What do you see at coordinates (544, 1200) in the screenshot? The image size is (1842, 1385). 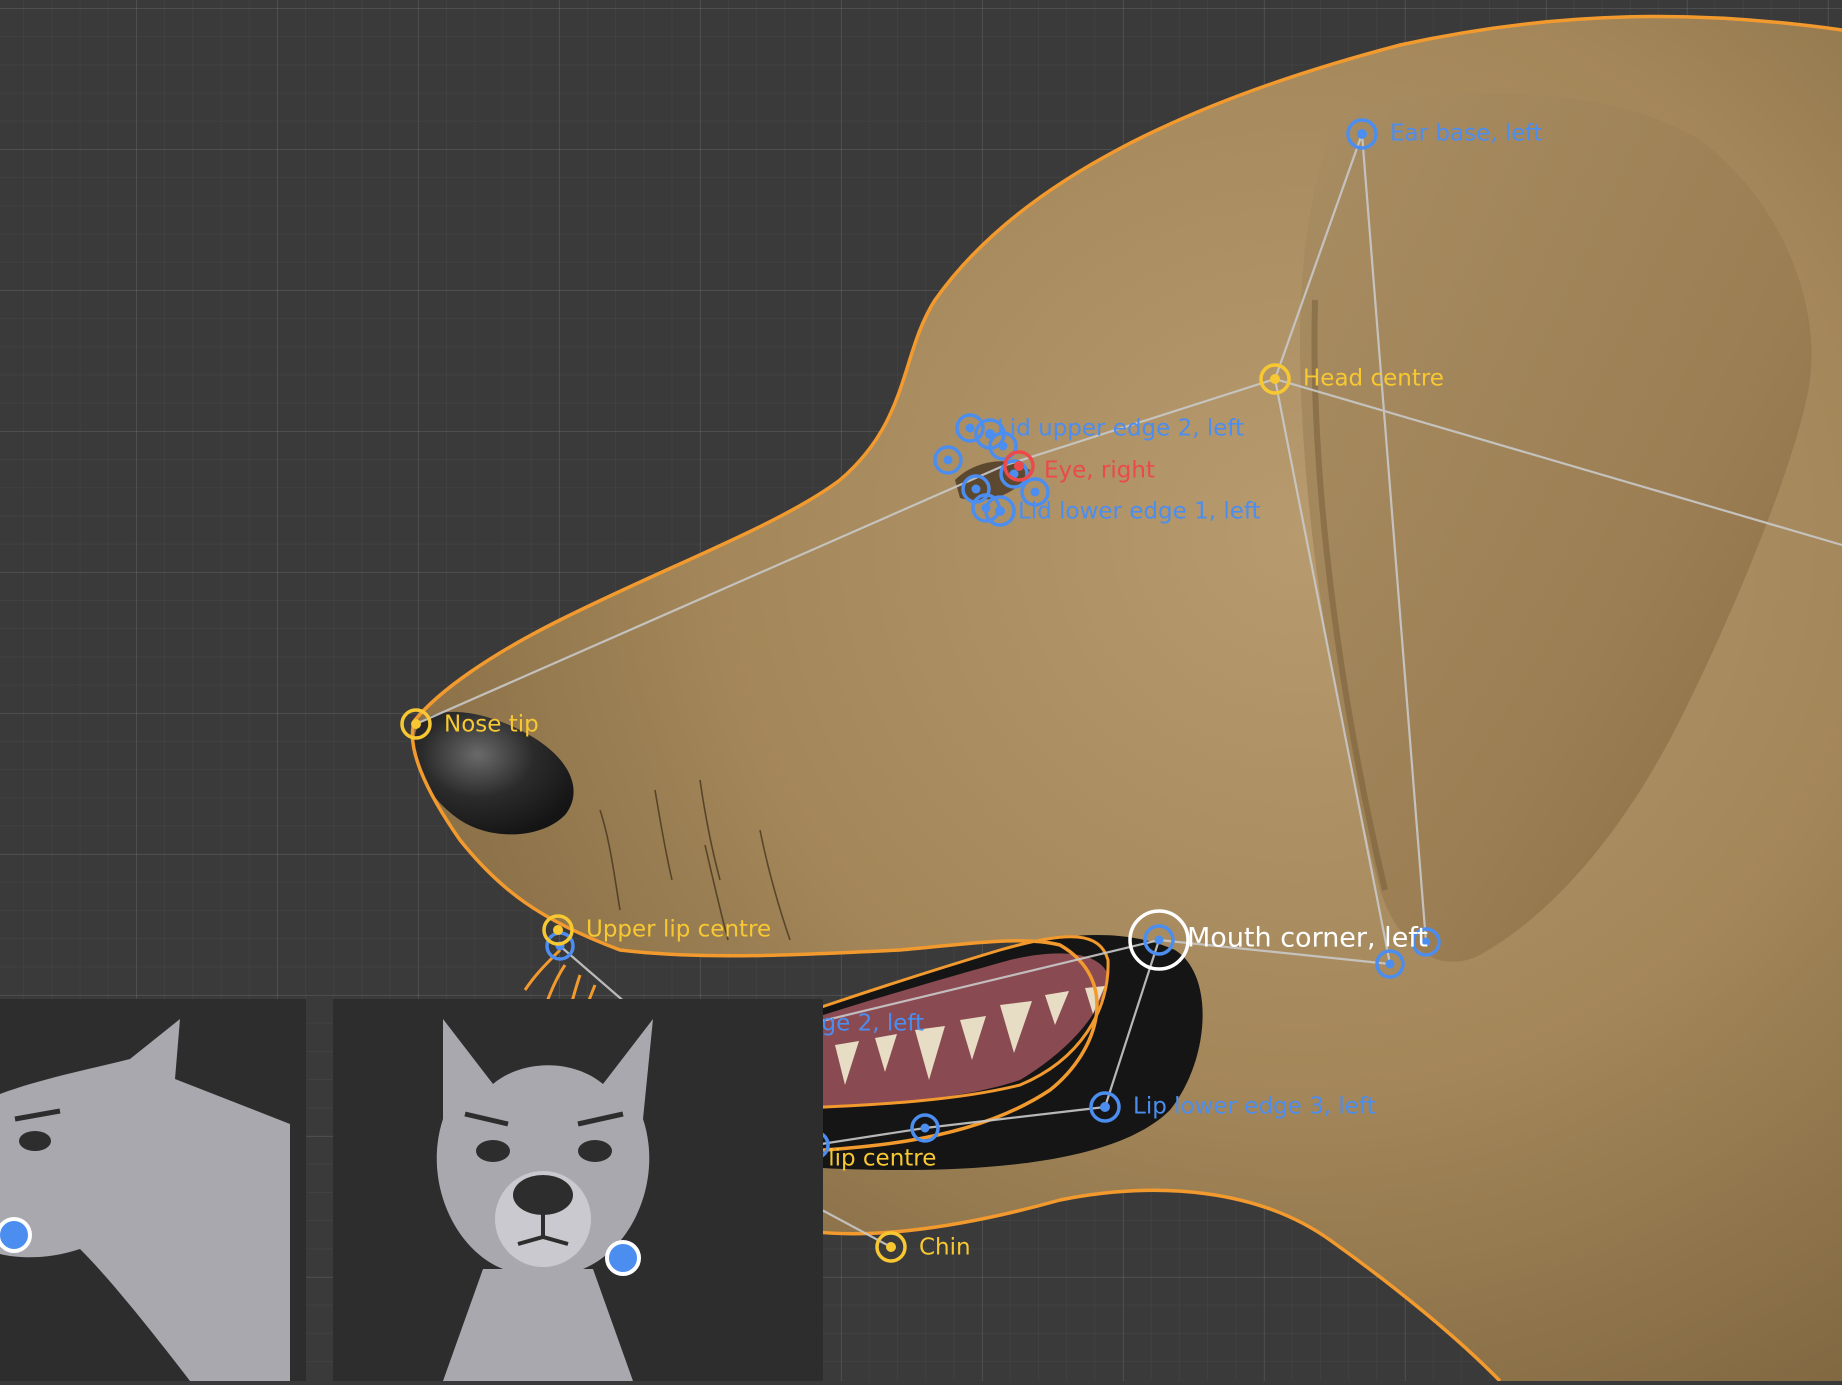 I see `dog-front-diagram` at bounding box center [544, 1200].